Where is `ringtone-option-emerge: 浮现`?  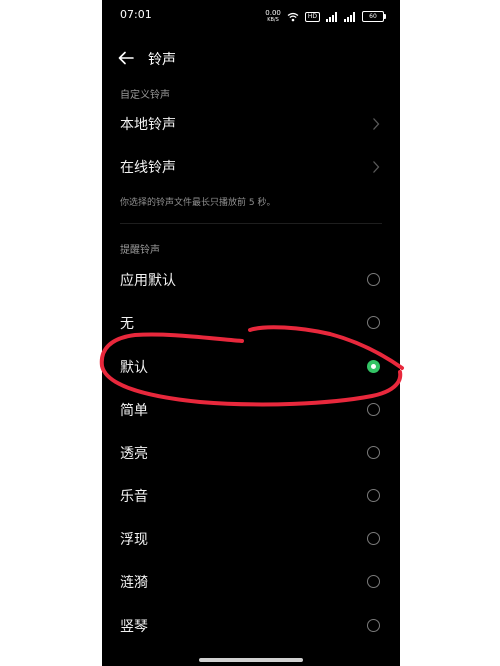
ringtone-option-emerge: 浮现 is located at coordinates (251, 539).